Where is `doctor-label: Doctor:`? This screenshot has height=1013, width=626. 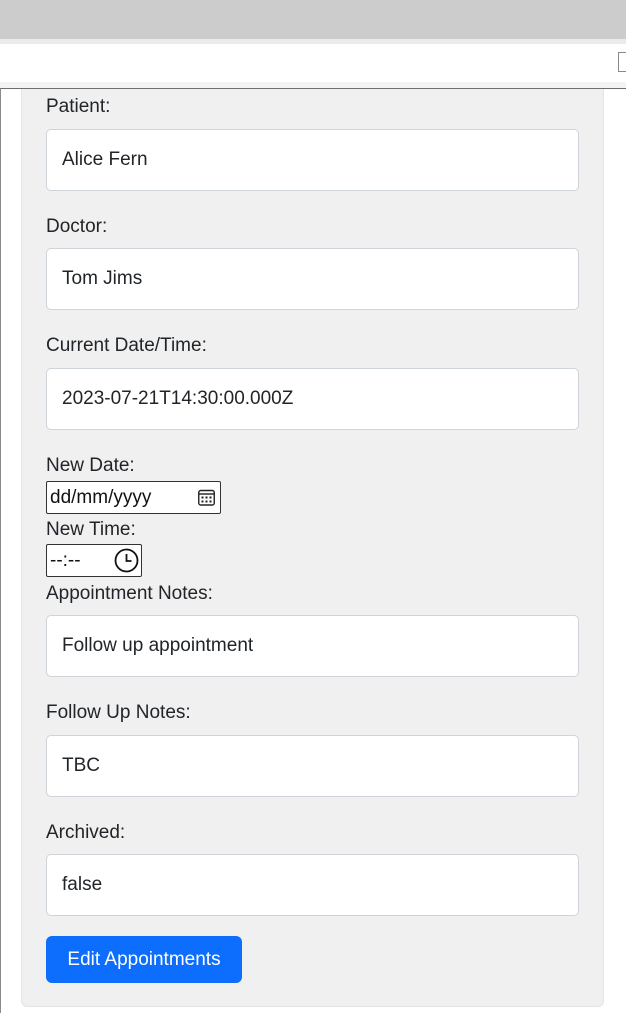
doctor-label: Doctor: is located at coordinates (77, 226).